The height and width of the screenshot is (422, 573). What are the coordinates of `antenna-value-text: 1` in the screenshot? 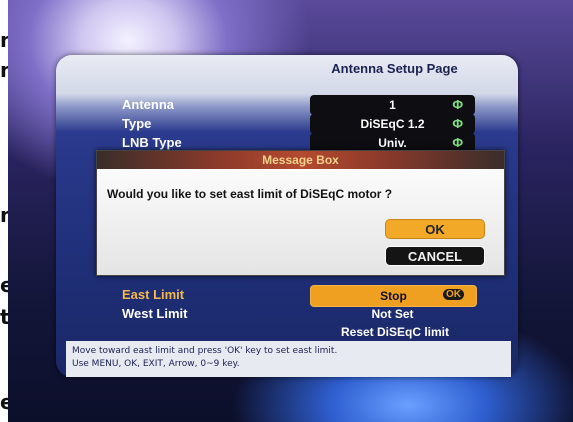 It's located at (392, 105).